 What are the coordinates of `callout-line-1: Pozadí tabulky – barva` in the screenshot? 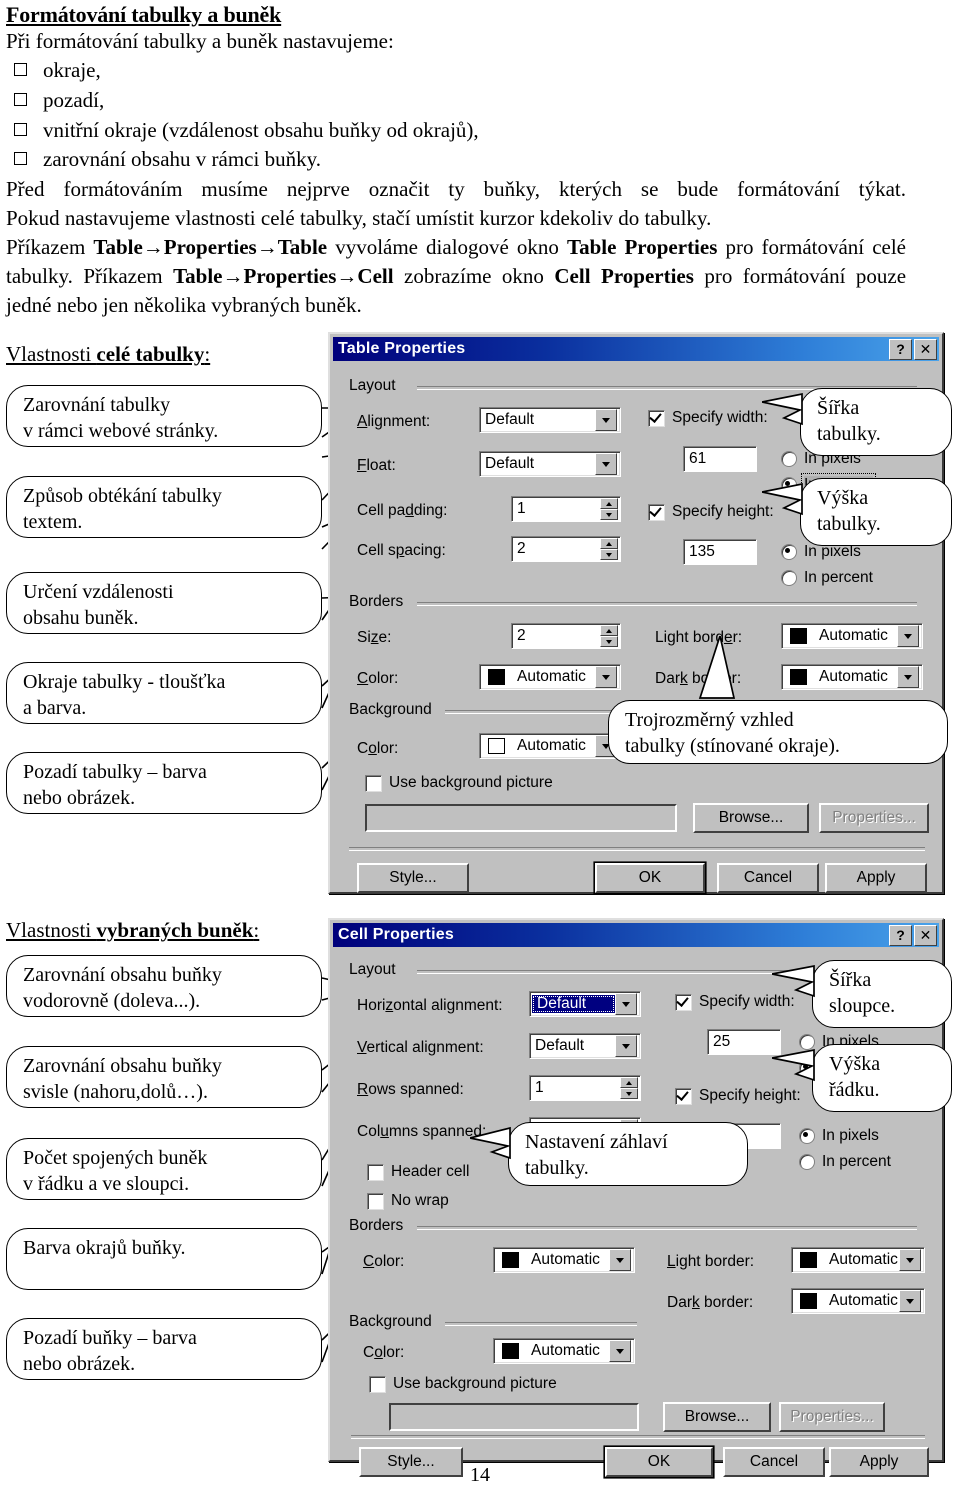 It's located at (115, 772).